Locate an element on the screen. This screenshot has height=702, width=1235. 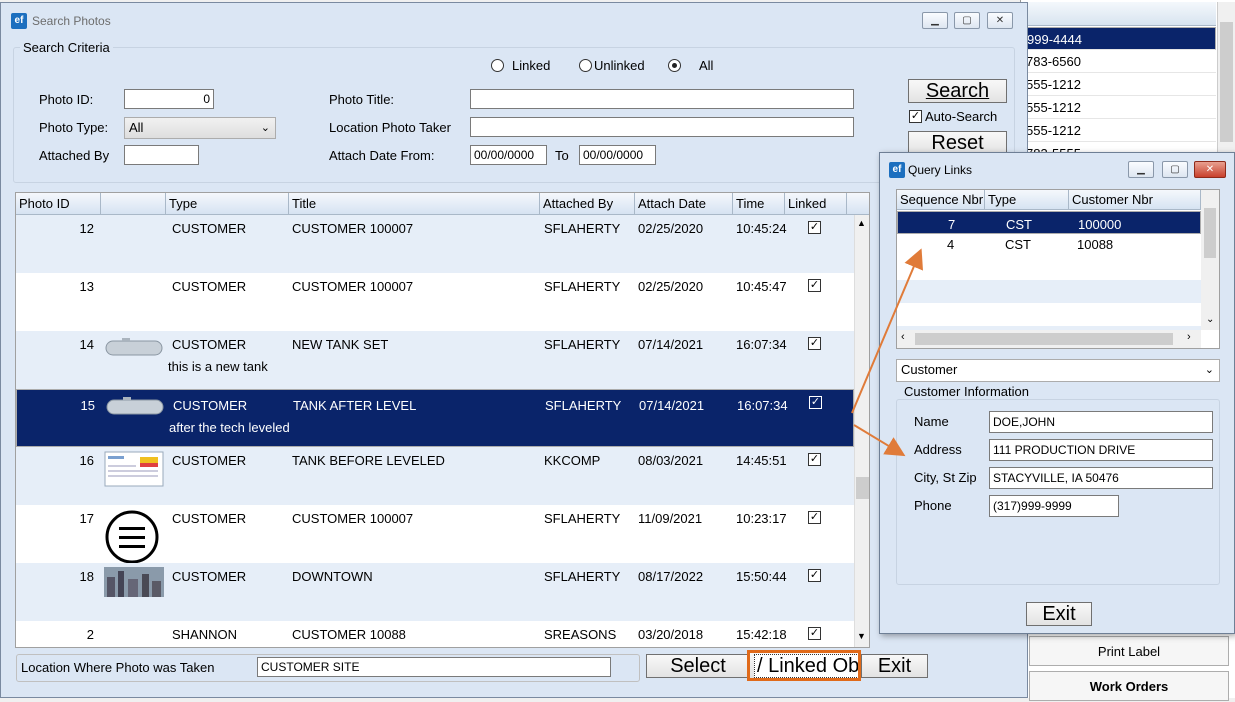
annotation-arrows is located at coordinates (887, 352).